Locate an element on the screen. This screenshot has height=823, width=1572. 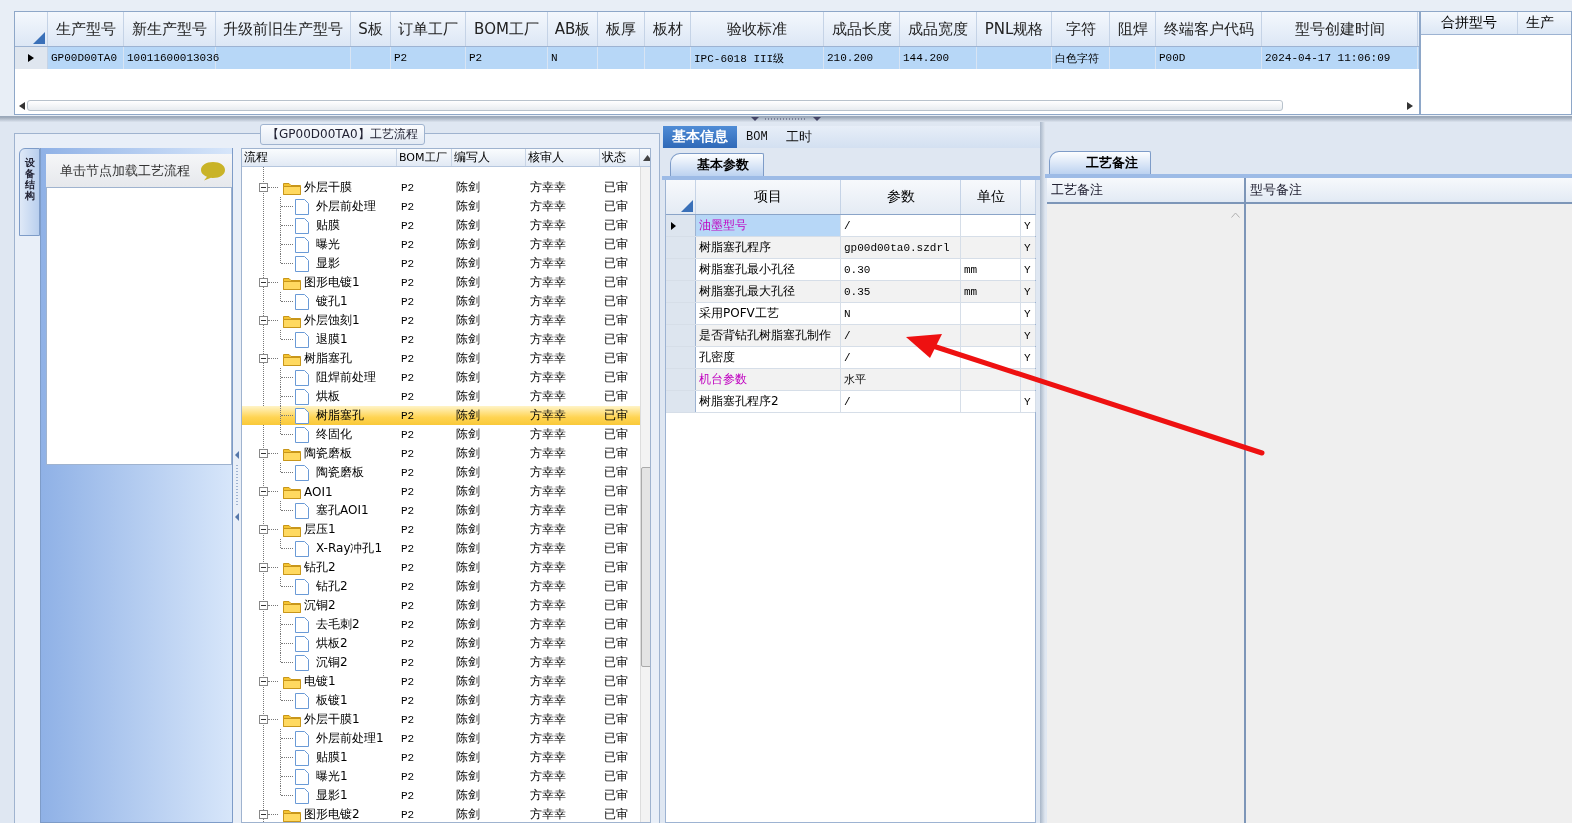
tree-row: 外层干膜1 P2 陈剑 方幸幸 已审 is located at coordinates (441, 719).